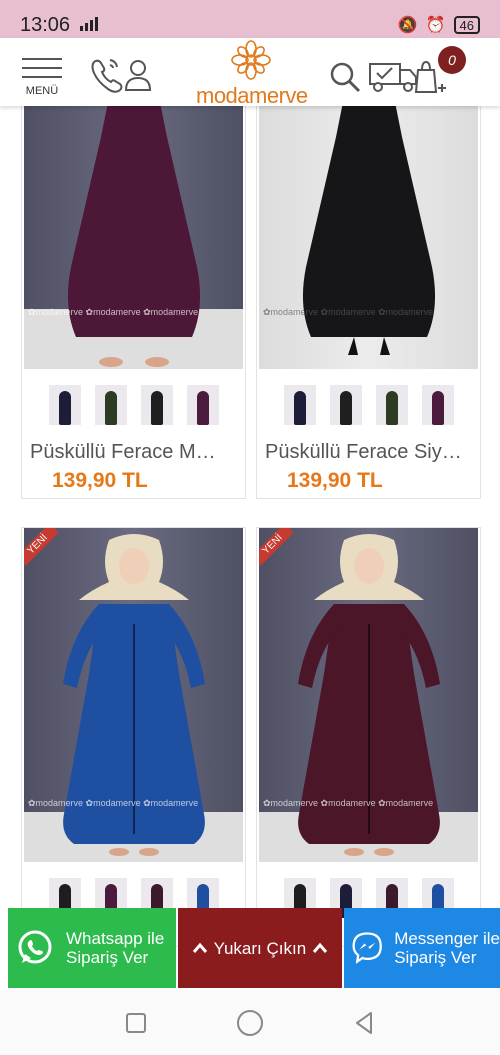  Describe the element at coordinates (35, 947) in the screenshot. I see `whatsapp-icon` at that location.